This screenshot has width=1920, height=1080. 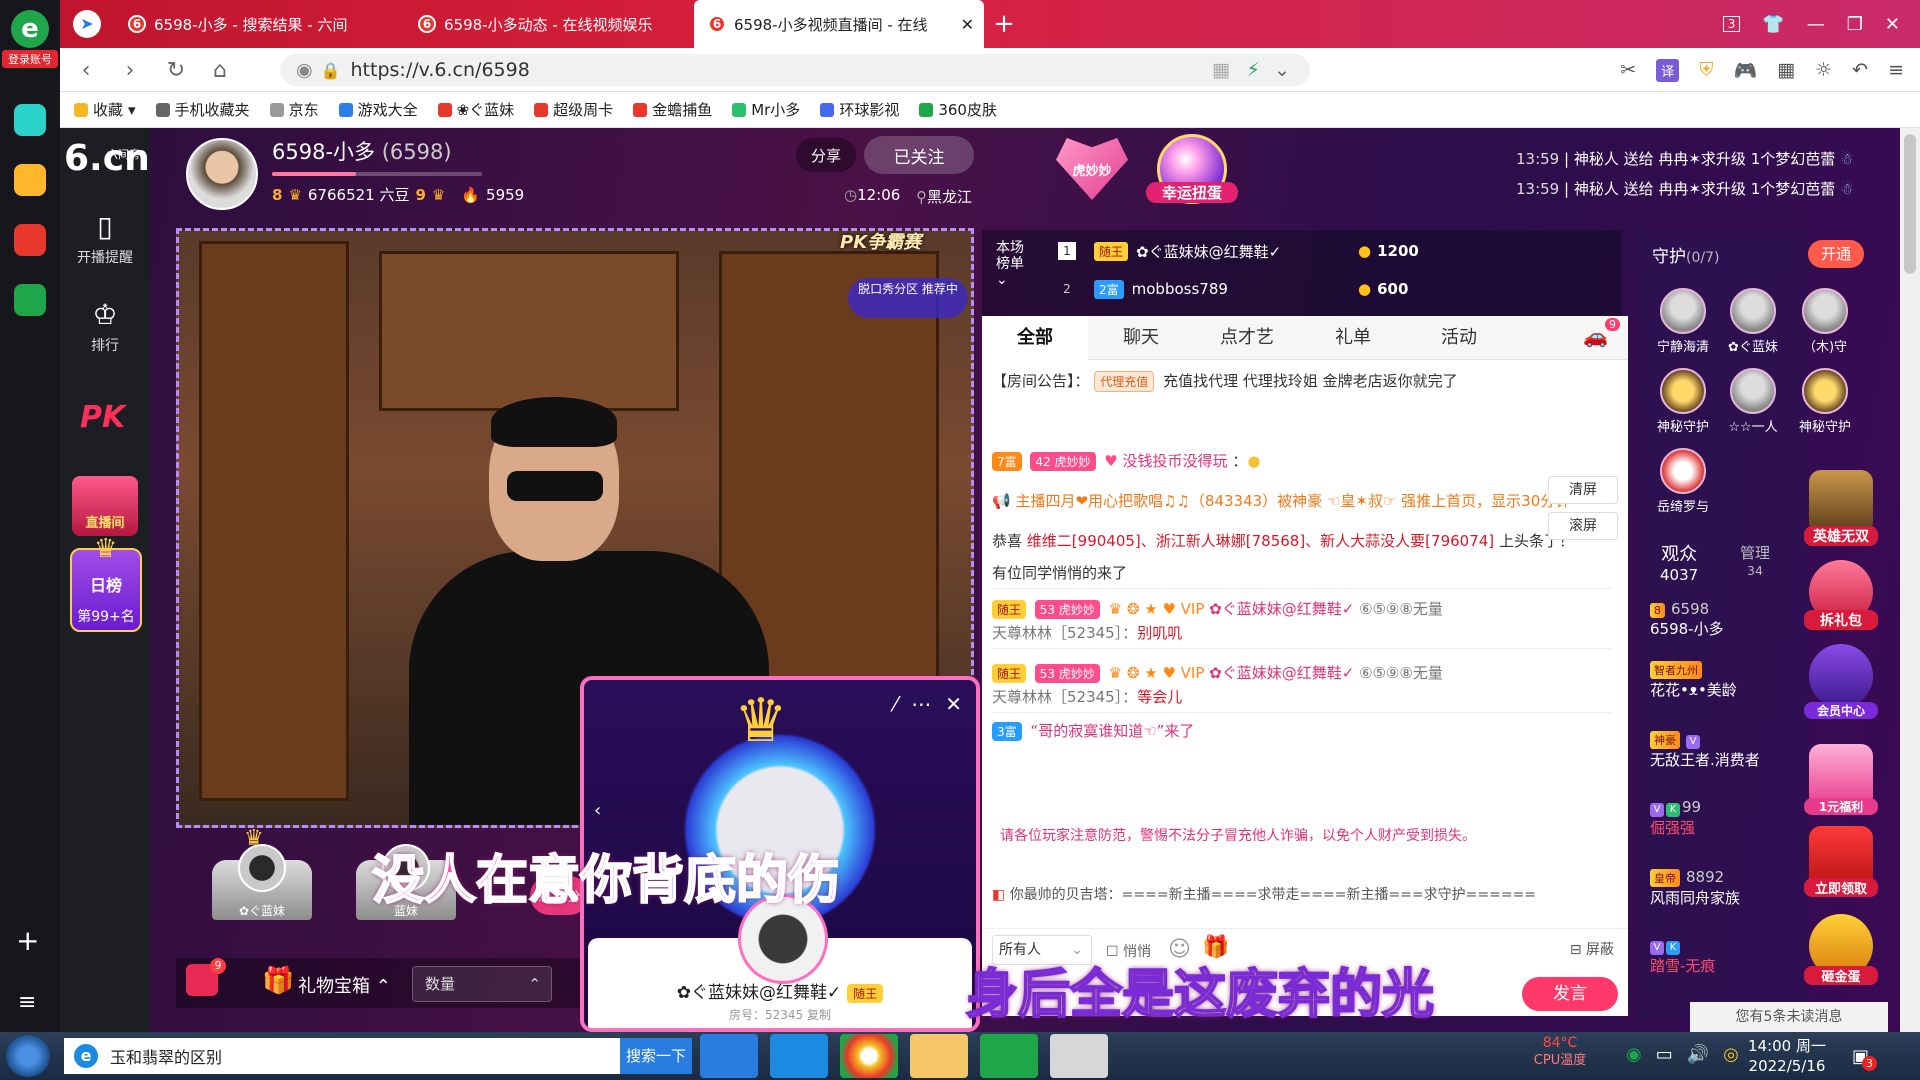 I want to click on home-icon: ⌂, so click(x=220, y=70).